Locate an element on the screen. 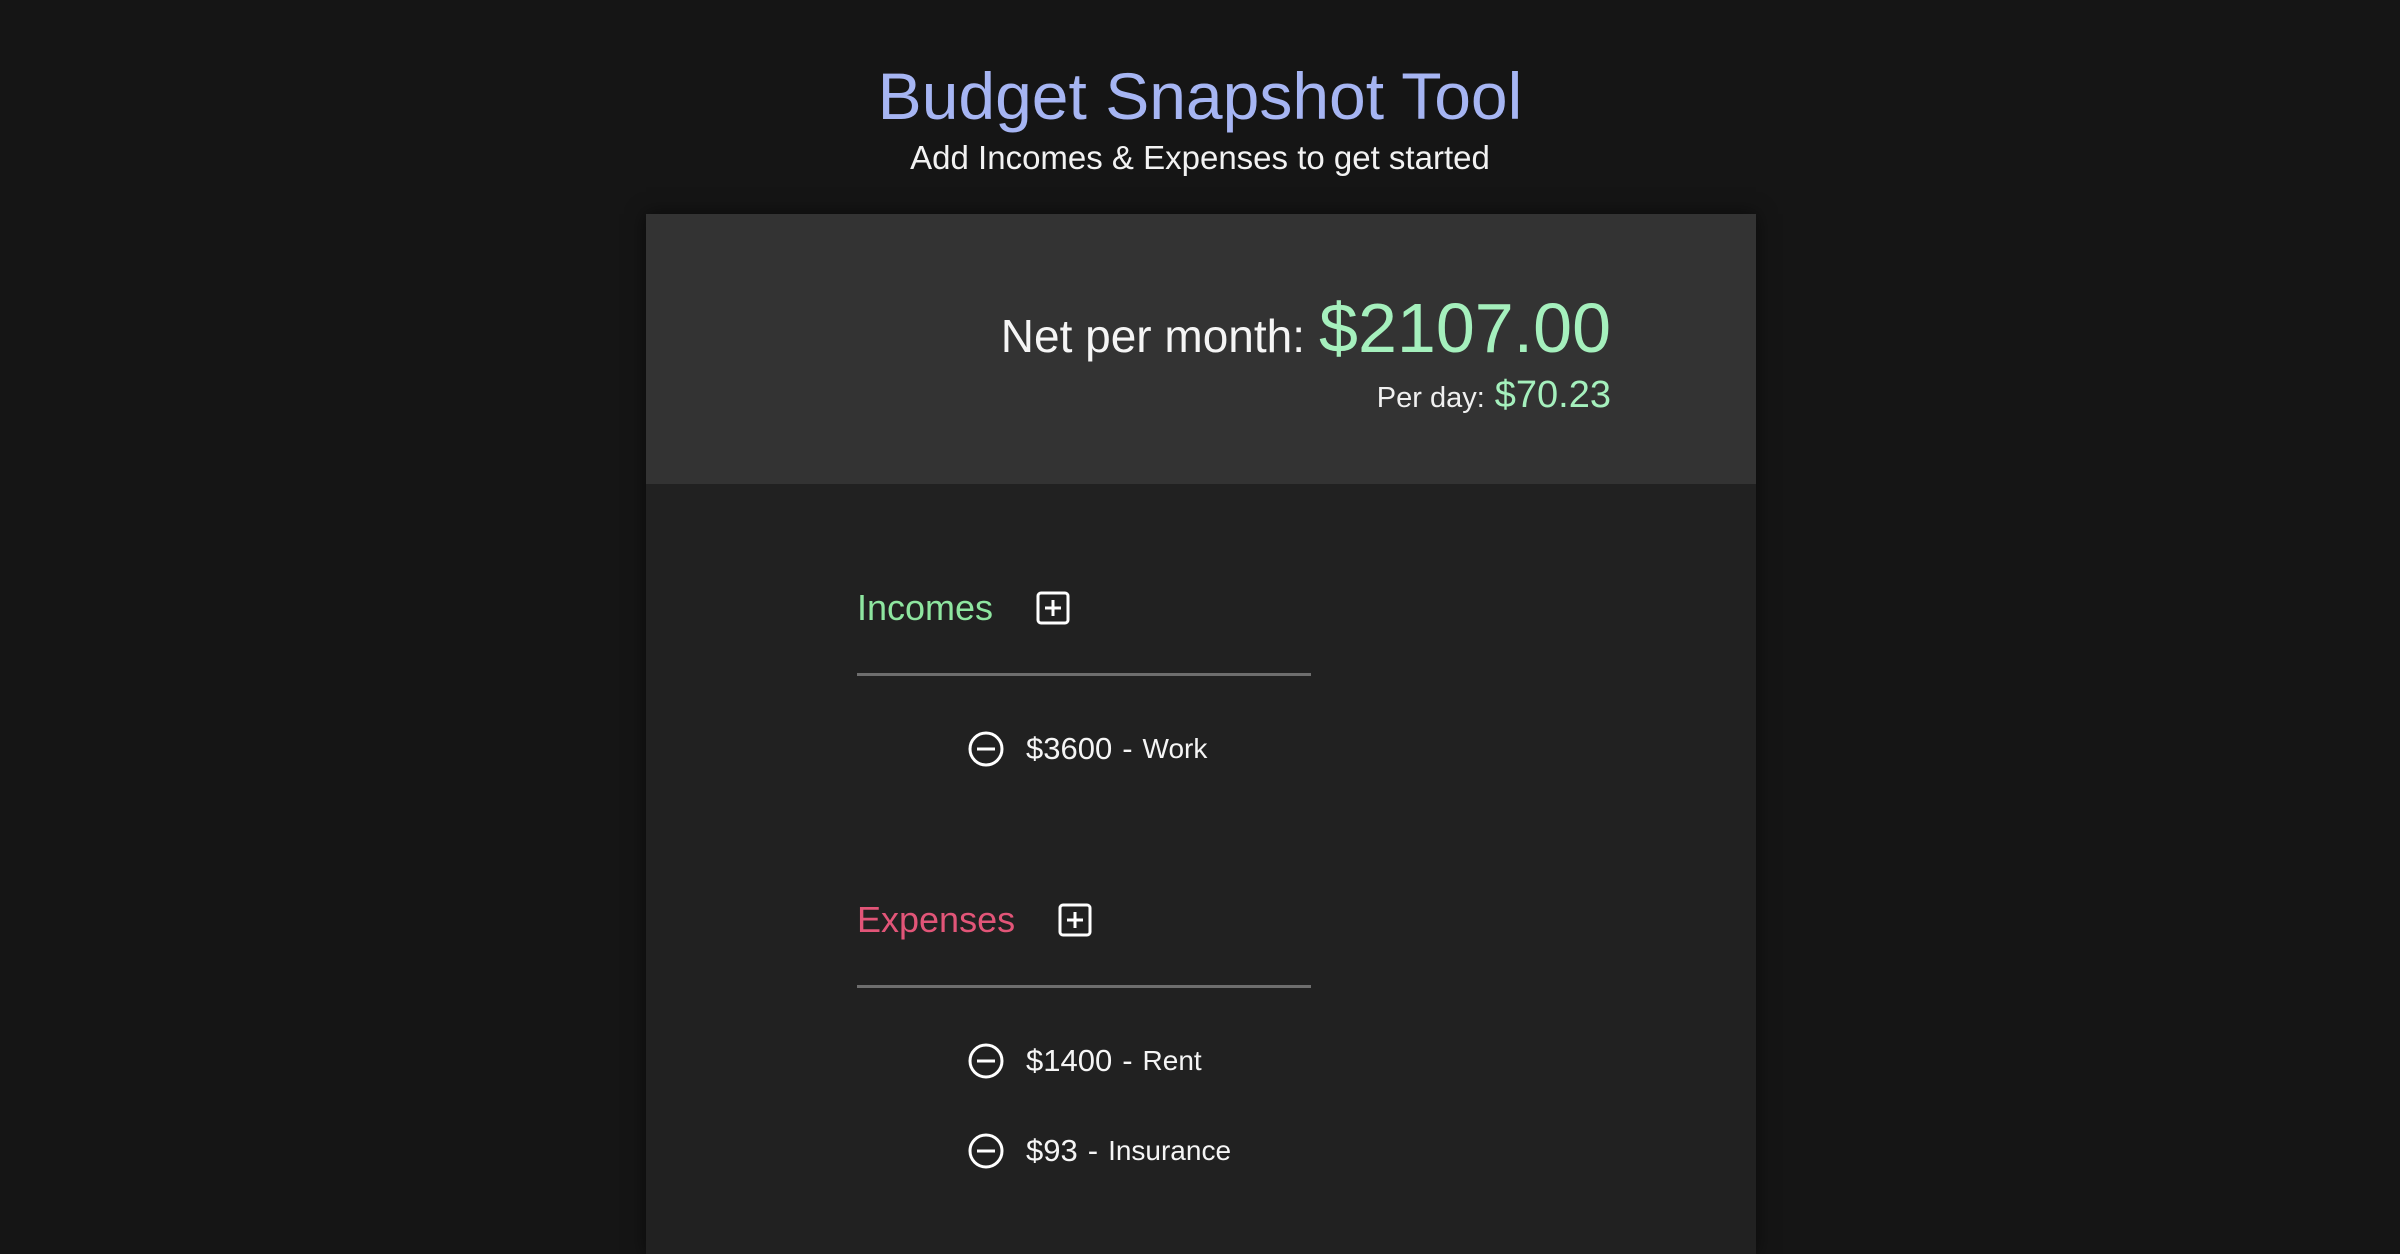  summary-panel: Net per month: $2107.00 Per day: $70.23 is located at coordinates (1201, 349).